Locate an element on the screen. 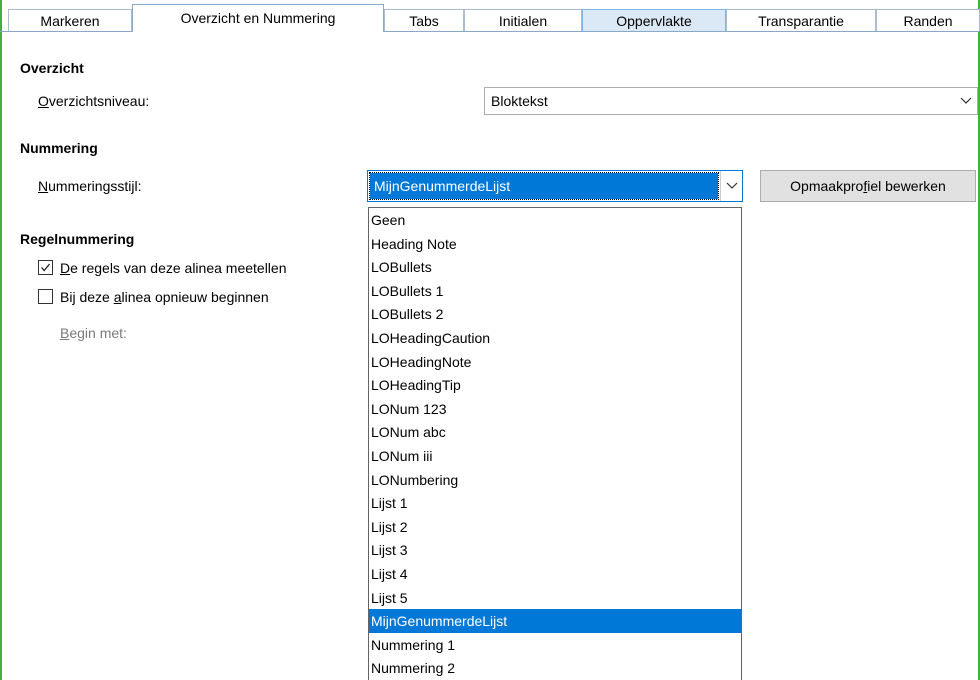 The height and width of the screenshot is (680, 980). count-lines-label: De regels van deze alinea meetellen is located at coordinates (173, 268).